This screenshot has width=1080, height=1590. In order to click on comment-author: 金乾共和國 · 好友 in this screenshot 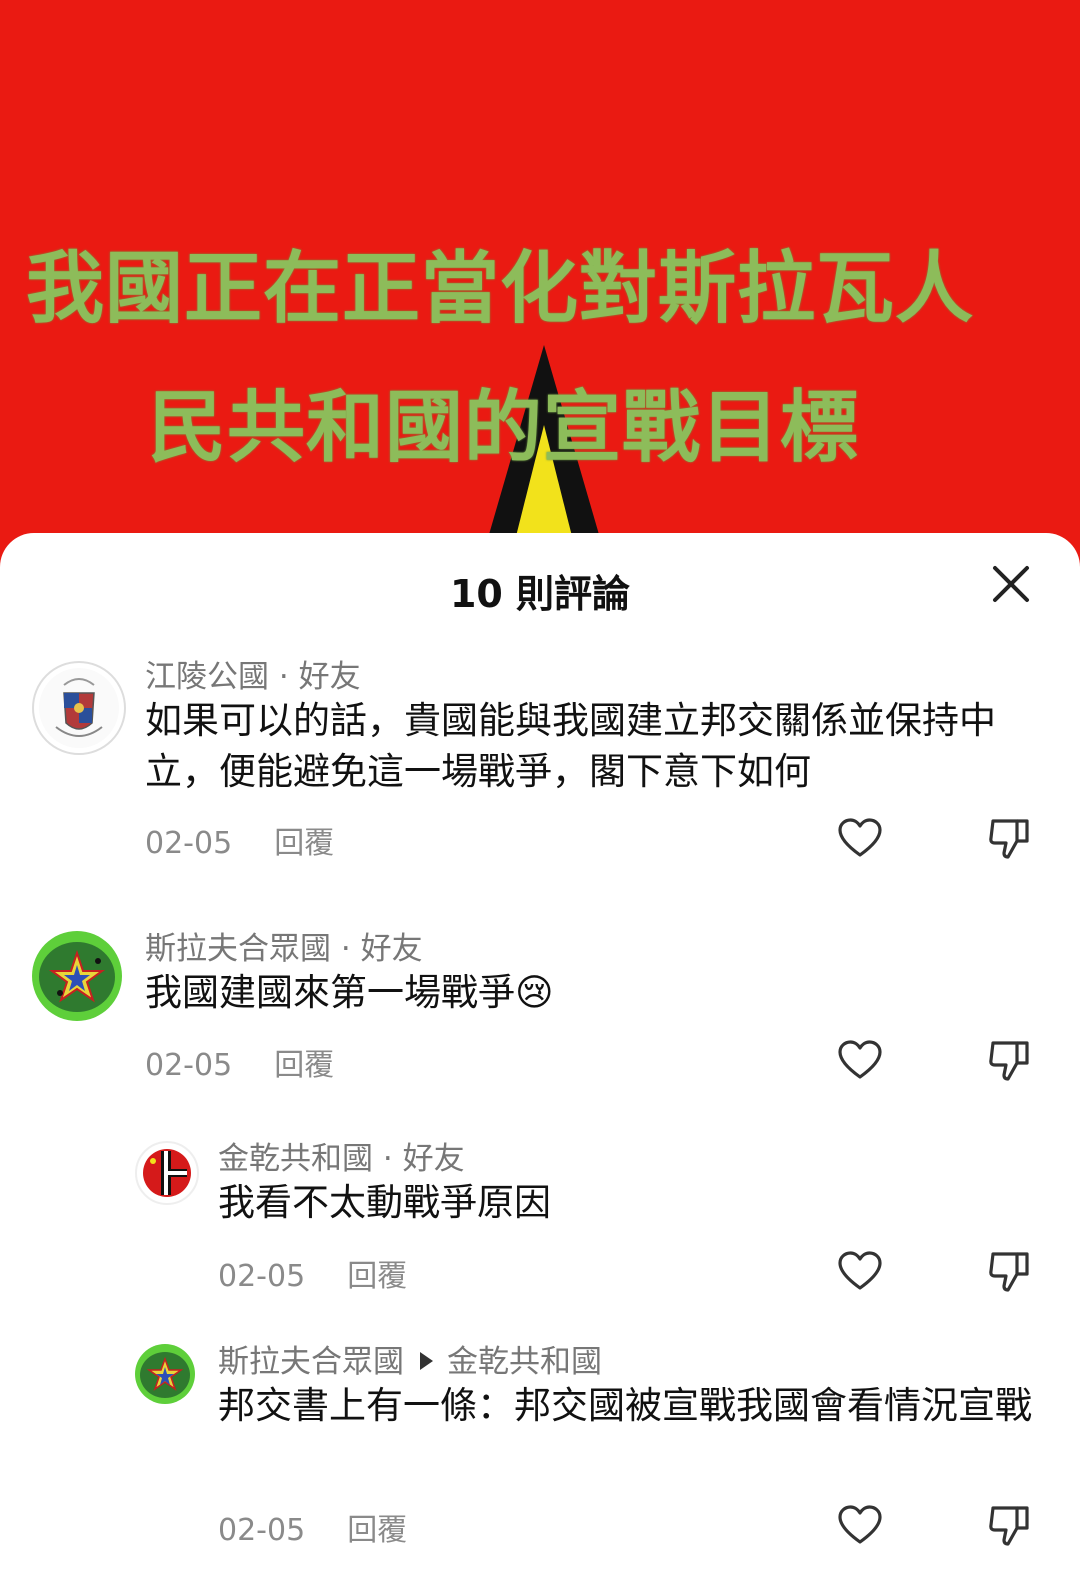, I will do `click(341, 1155)`.